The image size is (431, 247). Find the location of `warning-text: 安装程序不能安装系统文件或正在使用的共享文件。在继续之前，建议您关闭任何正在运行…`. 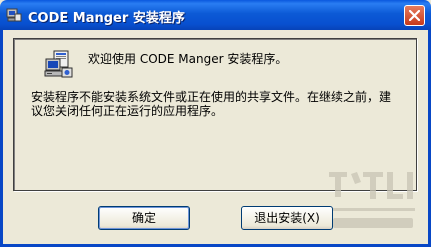

warning-text: 安装程序不能安装系统文件或正在使用的共享文件。在继续之前，建议您关闭任何正在运行… is located at coordinates (211, 104).